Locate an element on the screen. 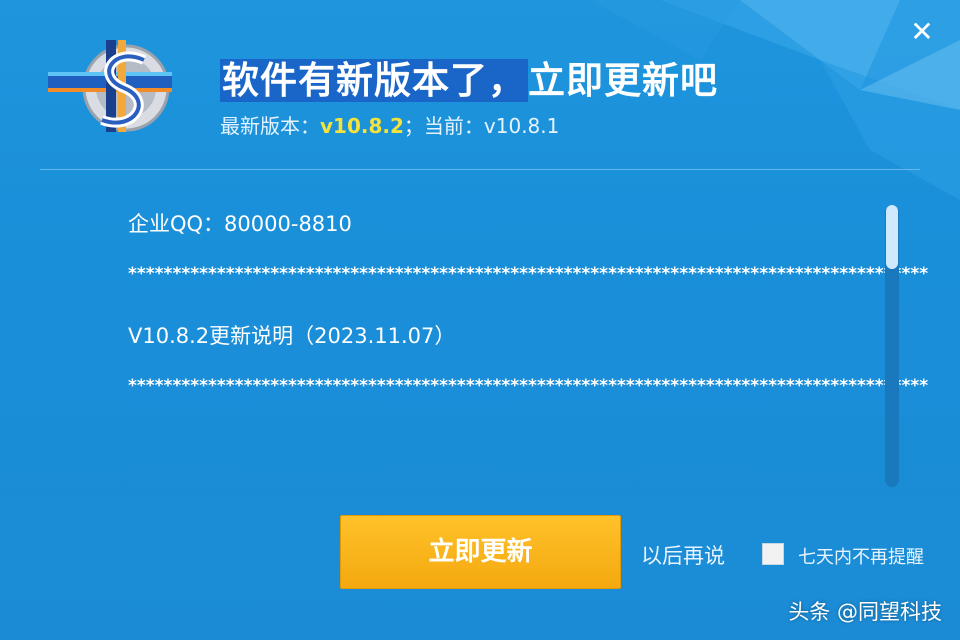 This screenshot has width=960, height=640. version-info: 最新版本：v10.8.2；当前：v10.8.1 is located at coordinates (389, 124).